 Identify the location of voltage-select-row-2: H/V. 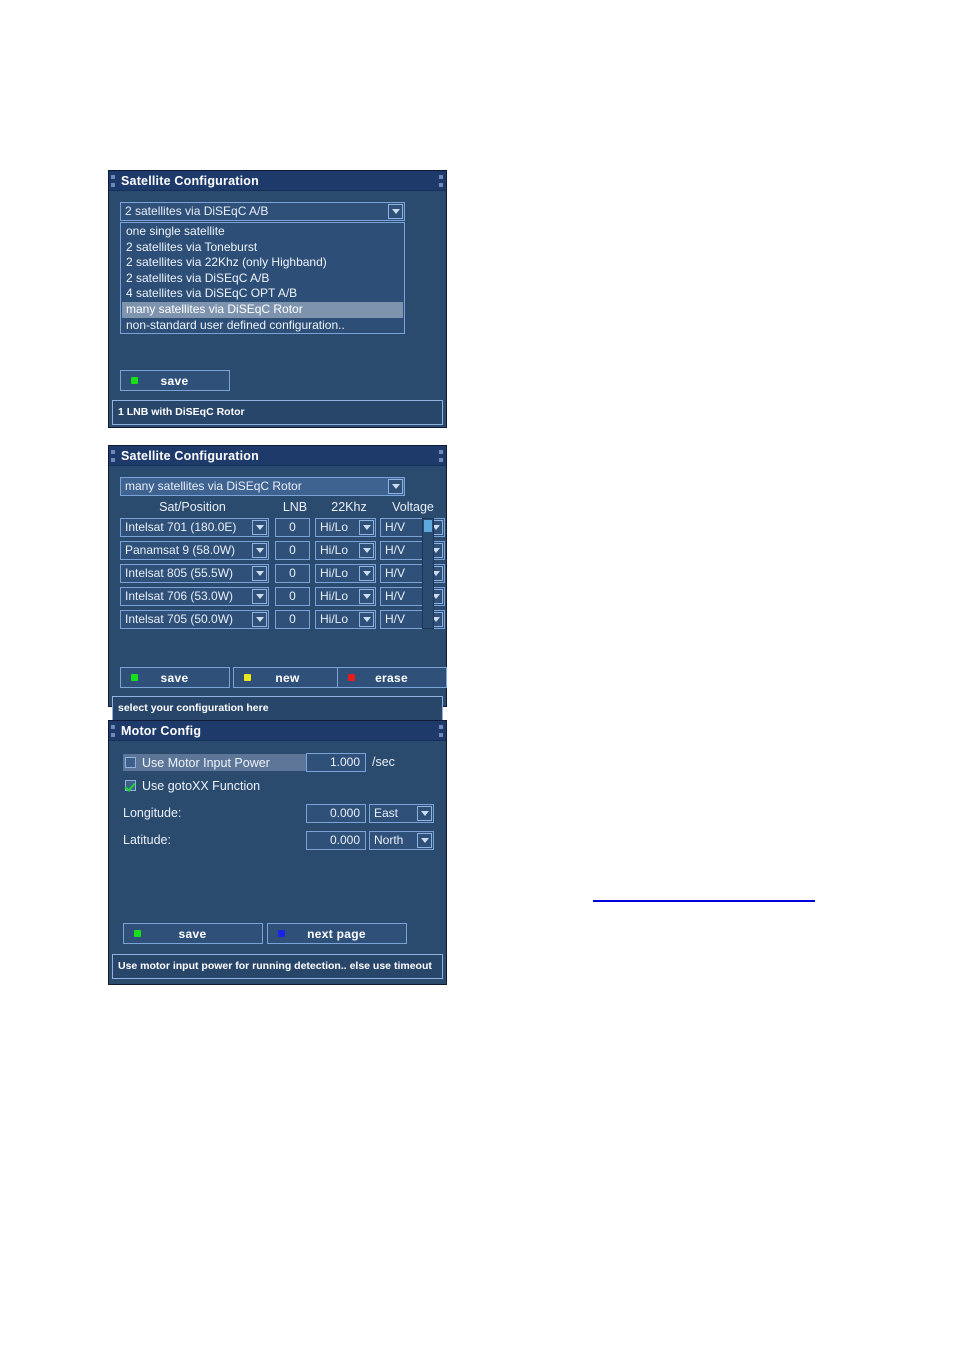
(412, 550).